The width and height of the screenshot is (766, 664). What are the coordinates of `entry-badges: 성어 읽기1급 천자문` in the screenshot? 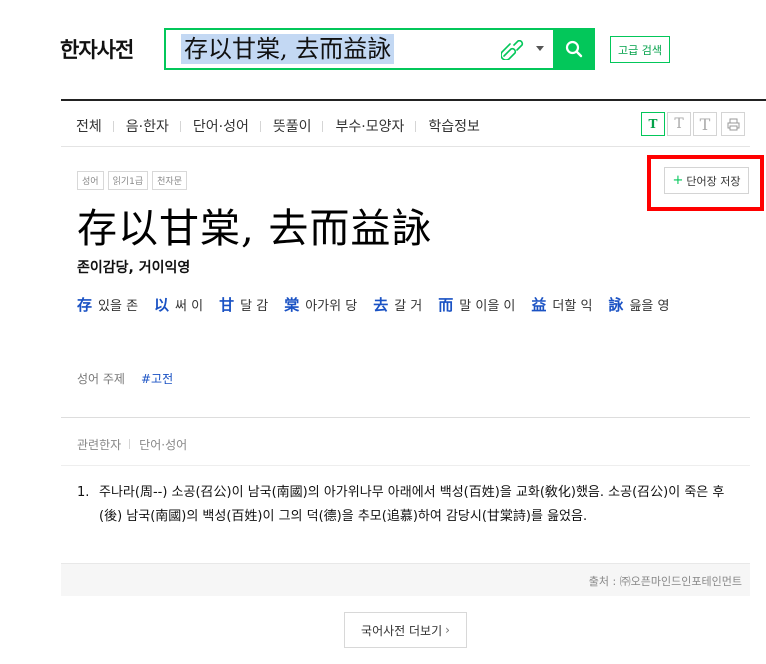 It's located at (132, 180).